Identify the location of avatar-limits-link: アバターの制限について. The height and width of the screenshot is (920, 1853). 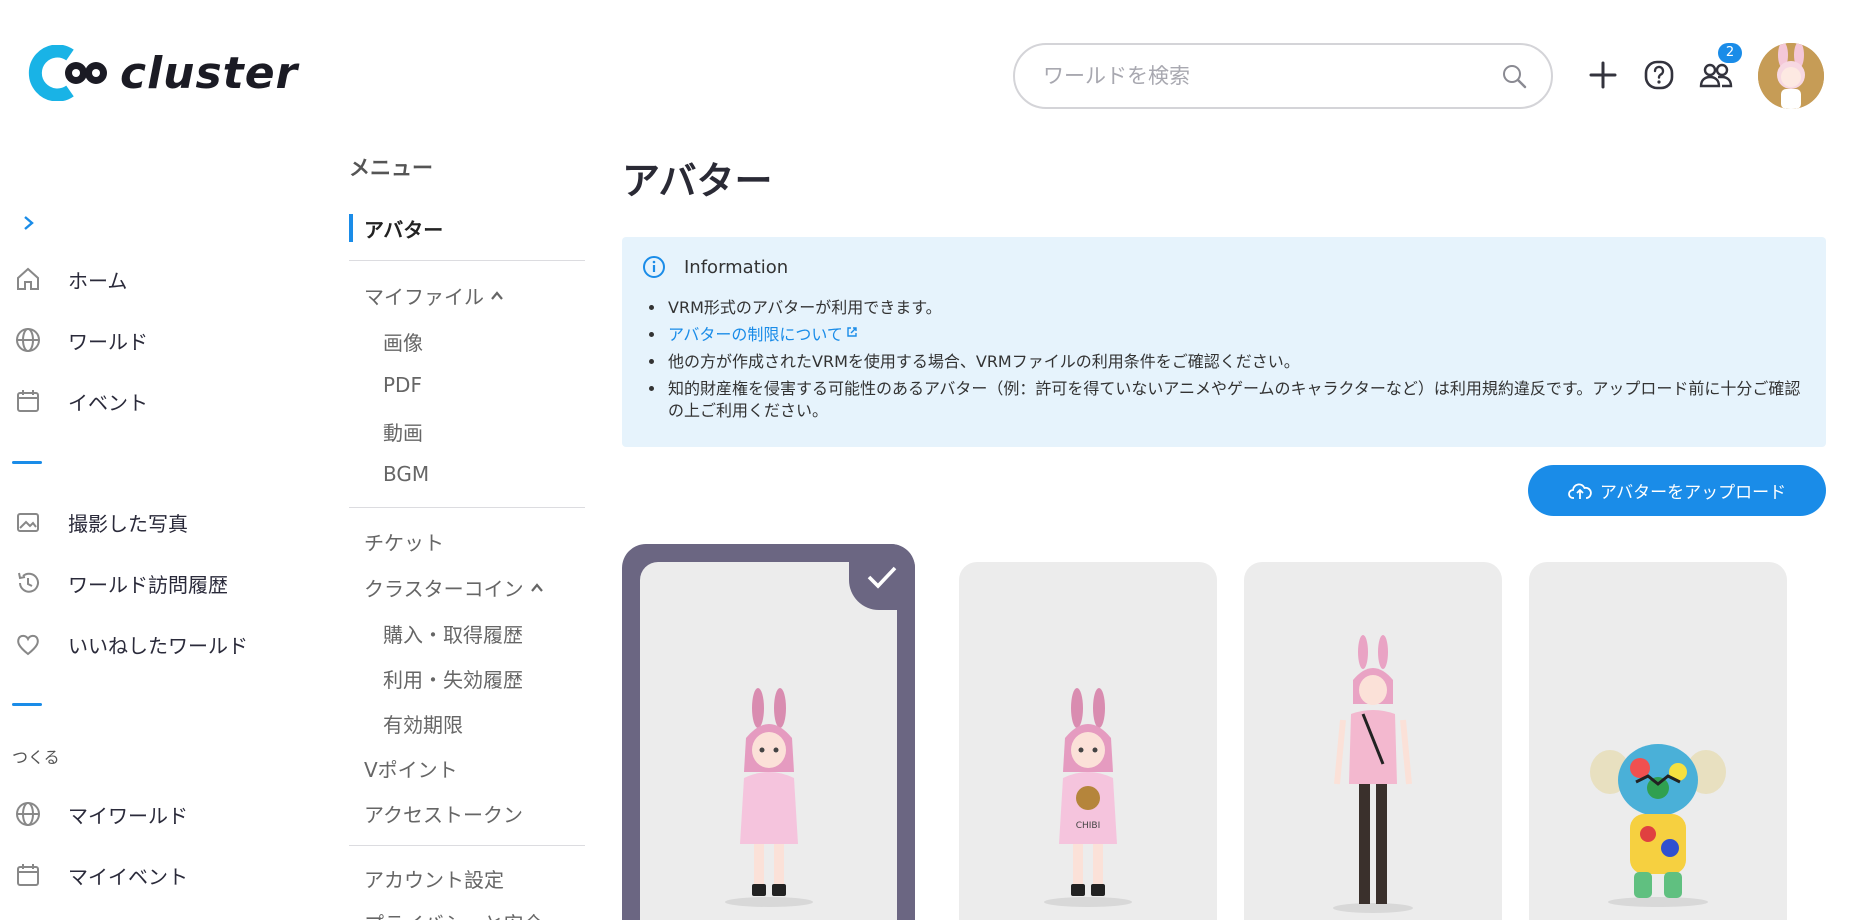
(755, 334).